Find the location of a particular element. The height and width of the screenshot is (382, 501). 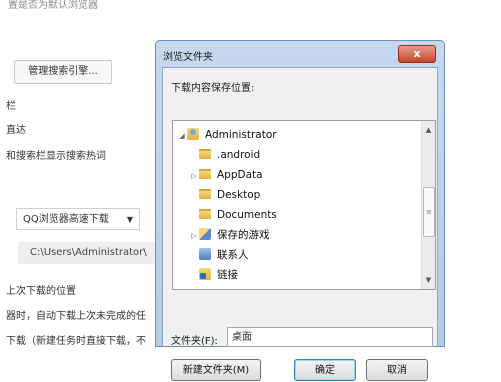

links-icon is located at coordinates (205, 274).